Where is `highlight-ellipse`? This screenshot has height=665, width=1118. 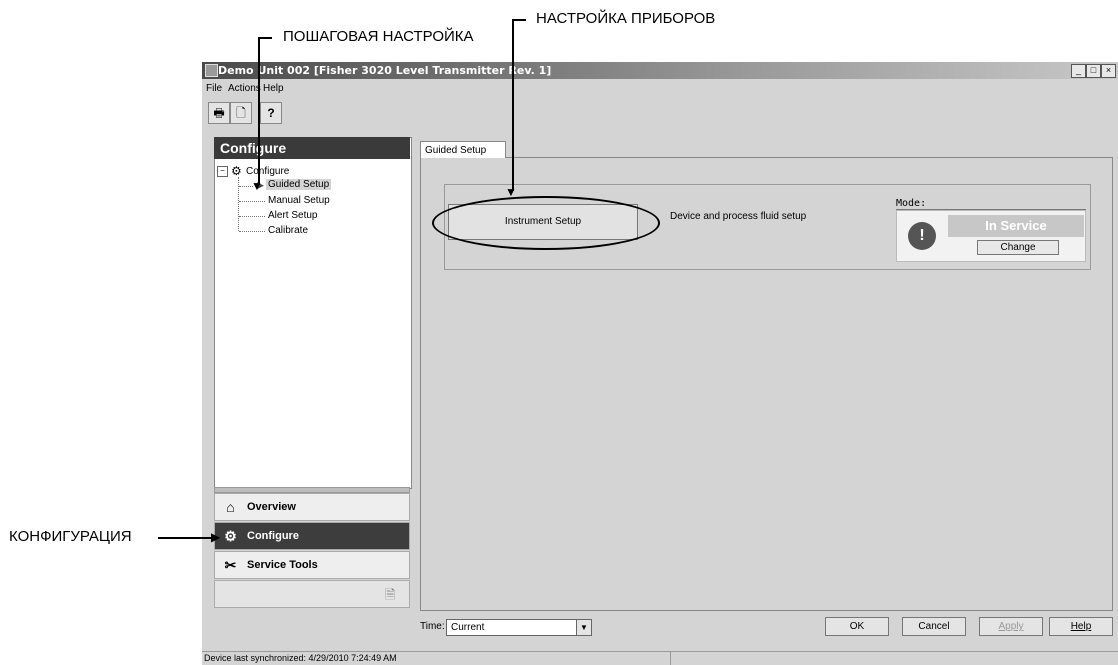
highlight-ellipse is located at coordinates (546, 223).